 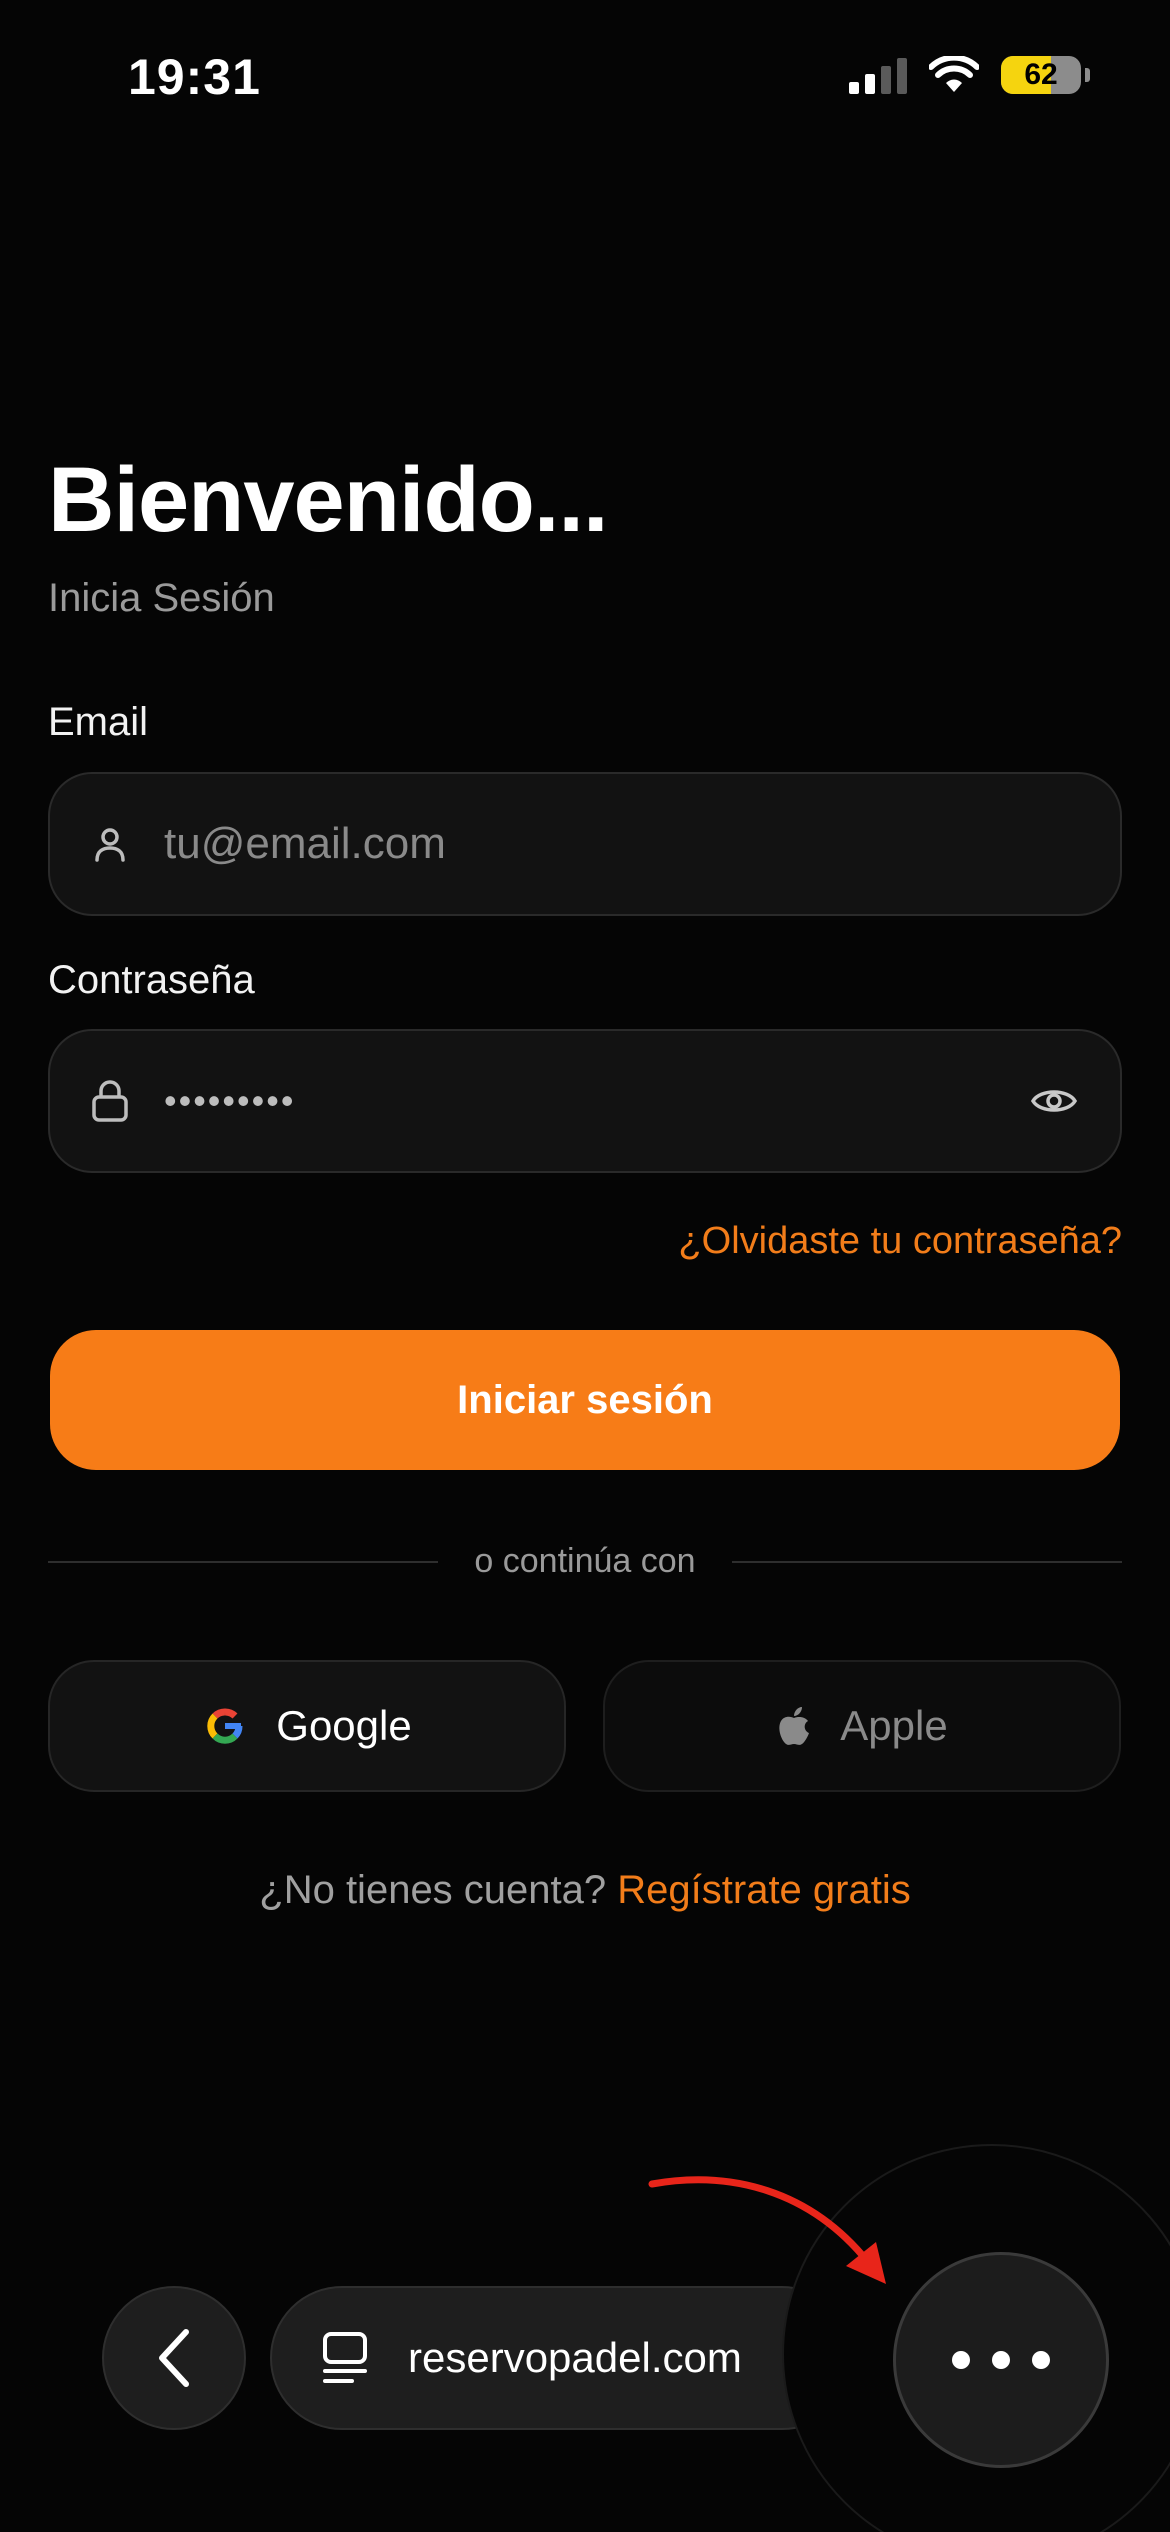 I want to click on divider-line-left, so click(x=243, y=1561).